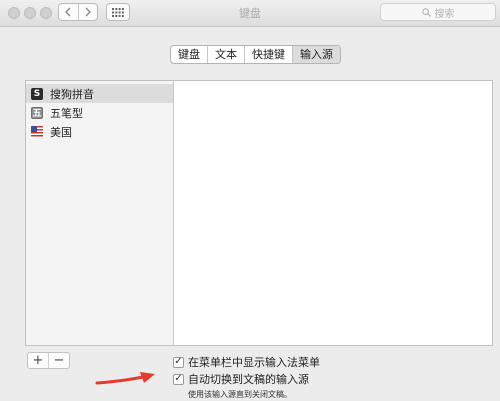 Image resolution: width=500 pixels, height=401 pixels. I want to click on search-field: 搜索, so click(438, 12).